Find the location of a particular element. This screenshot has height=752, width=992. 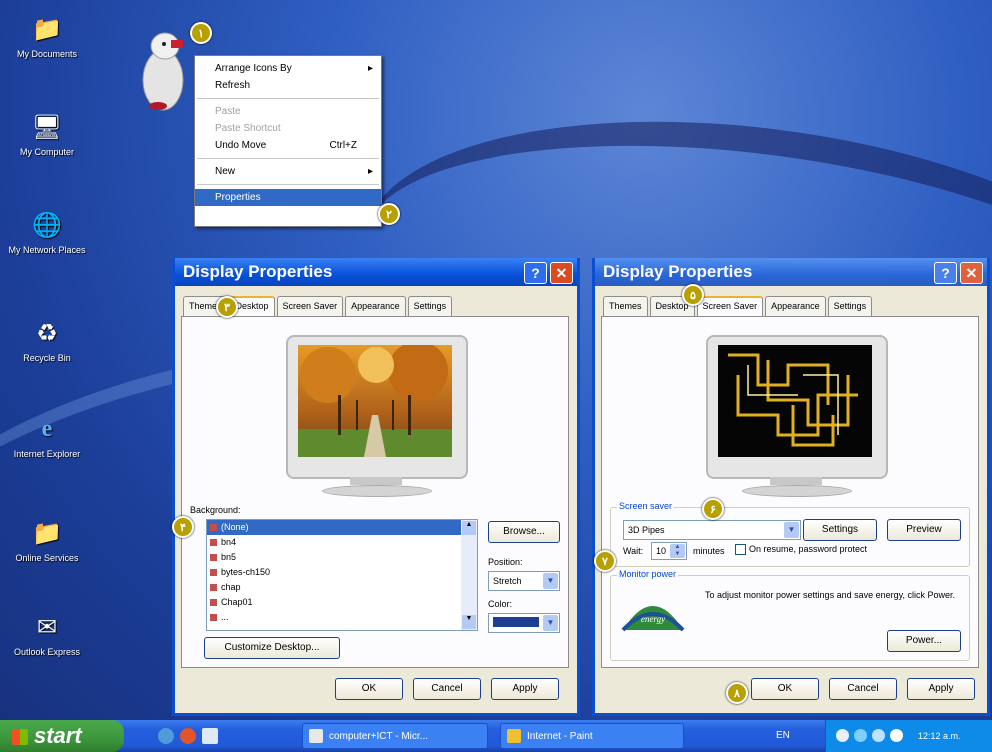

start-button: start is located at coordinates (62, 736).